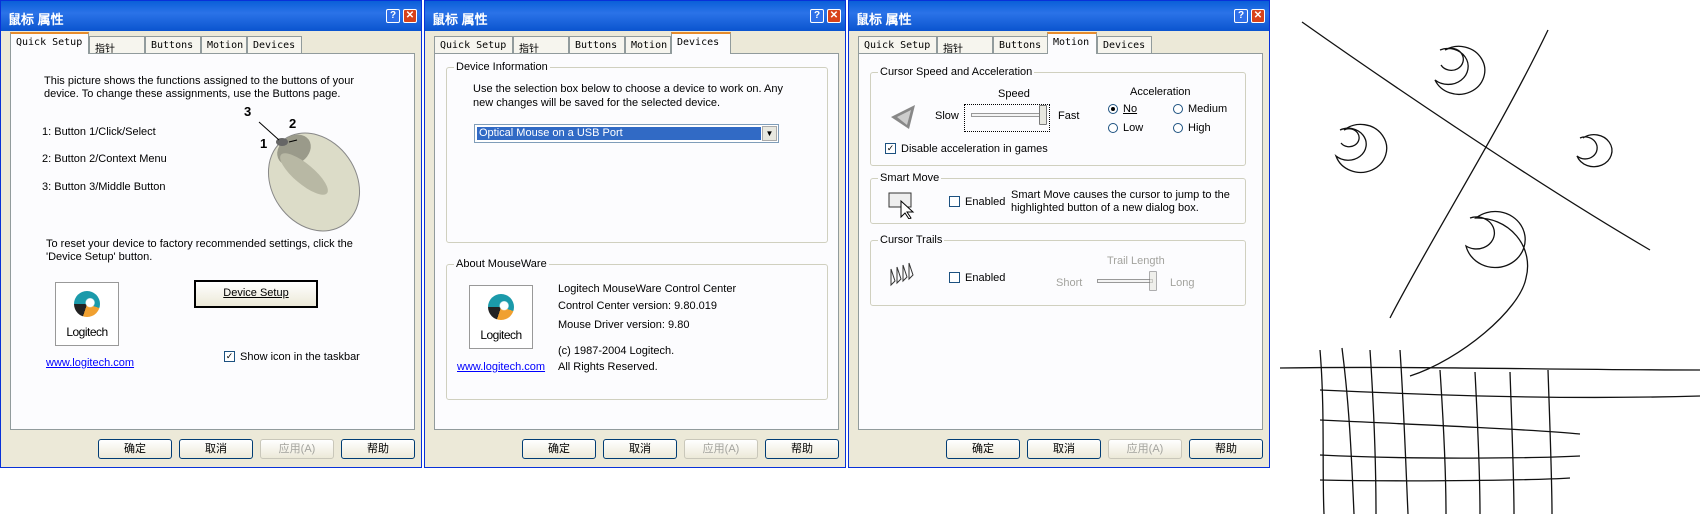 This screenshot has width=1704, height=516. I want to click on device-select-value: Optical Mouse on a USB Port, so click(619, 133).